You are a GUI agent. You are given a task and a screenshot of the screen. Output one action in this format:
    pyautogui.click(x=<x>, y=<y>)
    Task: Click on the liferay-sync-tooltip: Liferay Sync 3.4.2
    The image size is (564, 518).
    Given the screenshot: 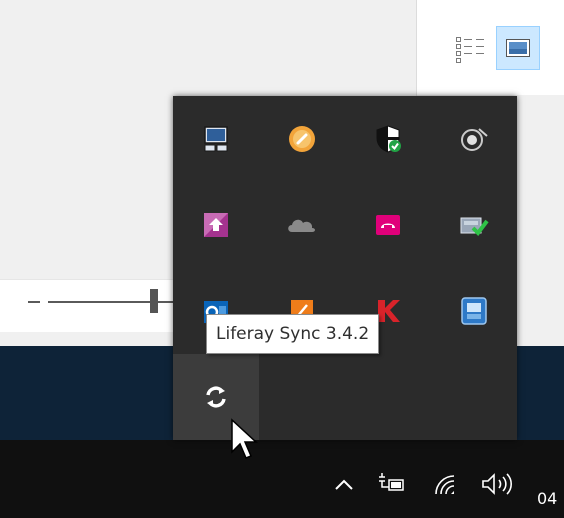 What is the action you would take?
    pyautogui.click(x=293, y=334)
    